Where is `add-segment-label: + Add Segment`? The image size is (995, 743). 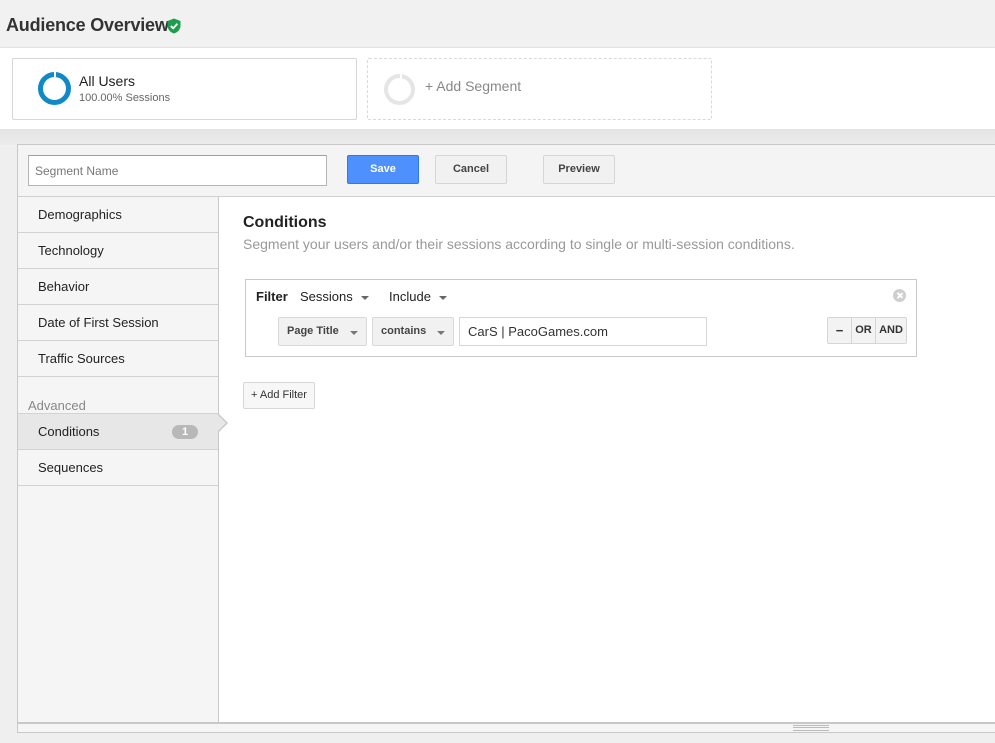
add-segment-label: + Add Segment is located at coordinates (473, 86).